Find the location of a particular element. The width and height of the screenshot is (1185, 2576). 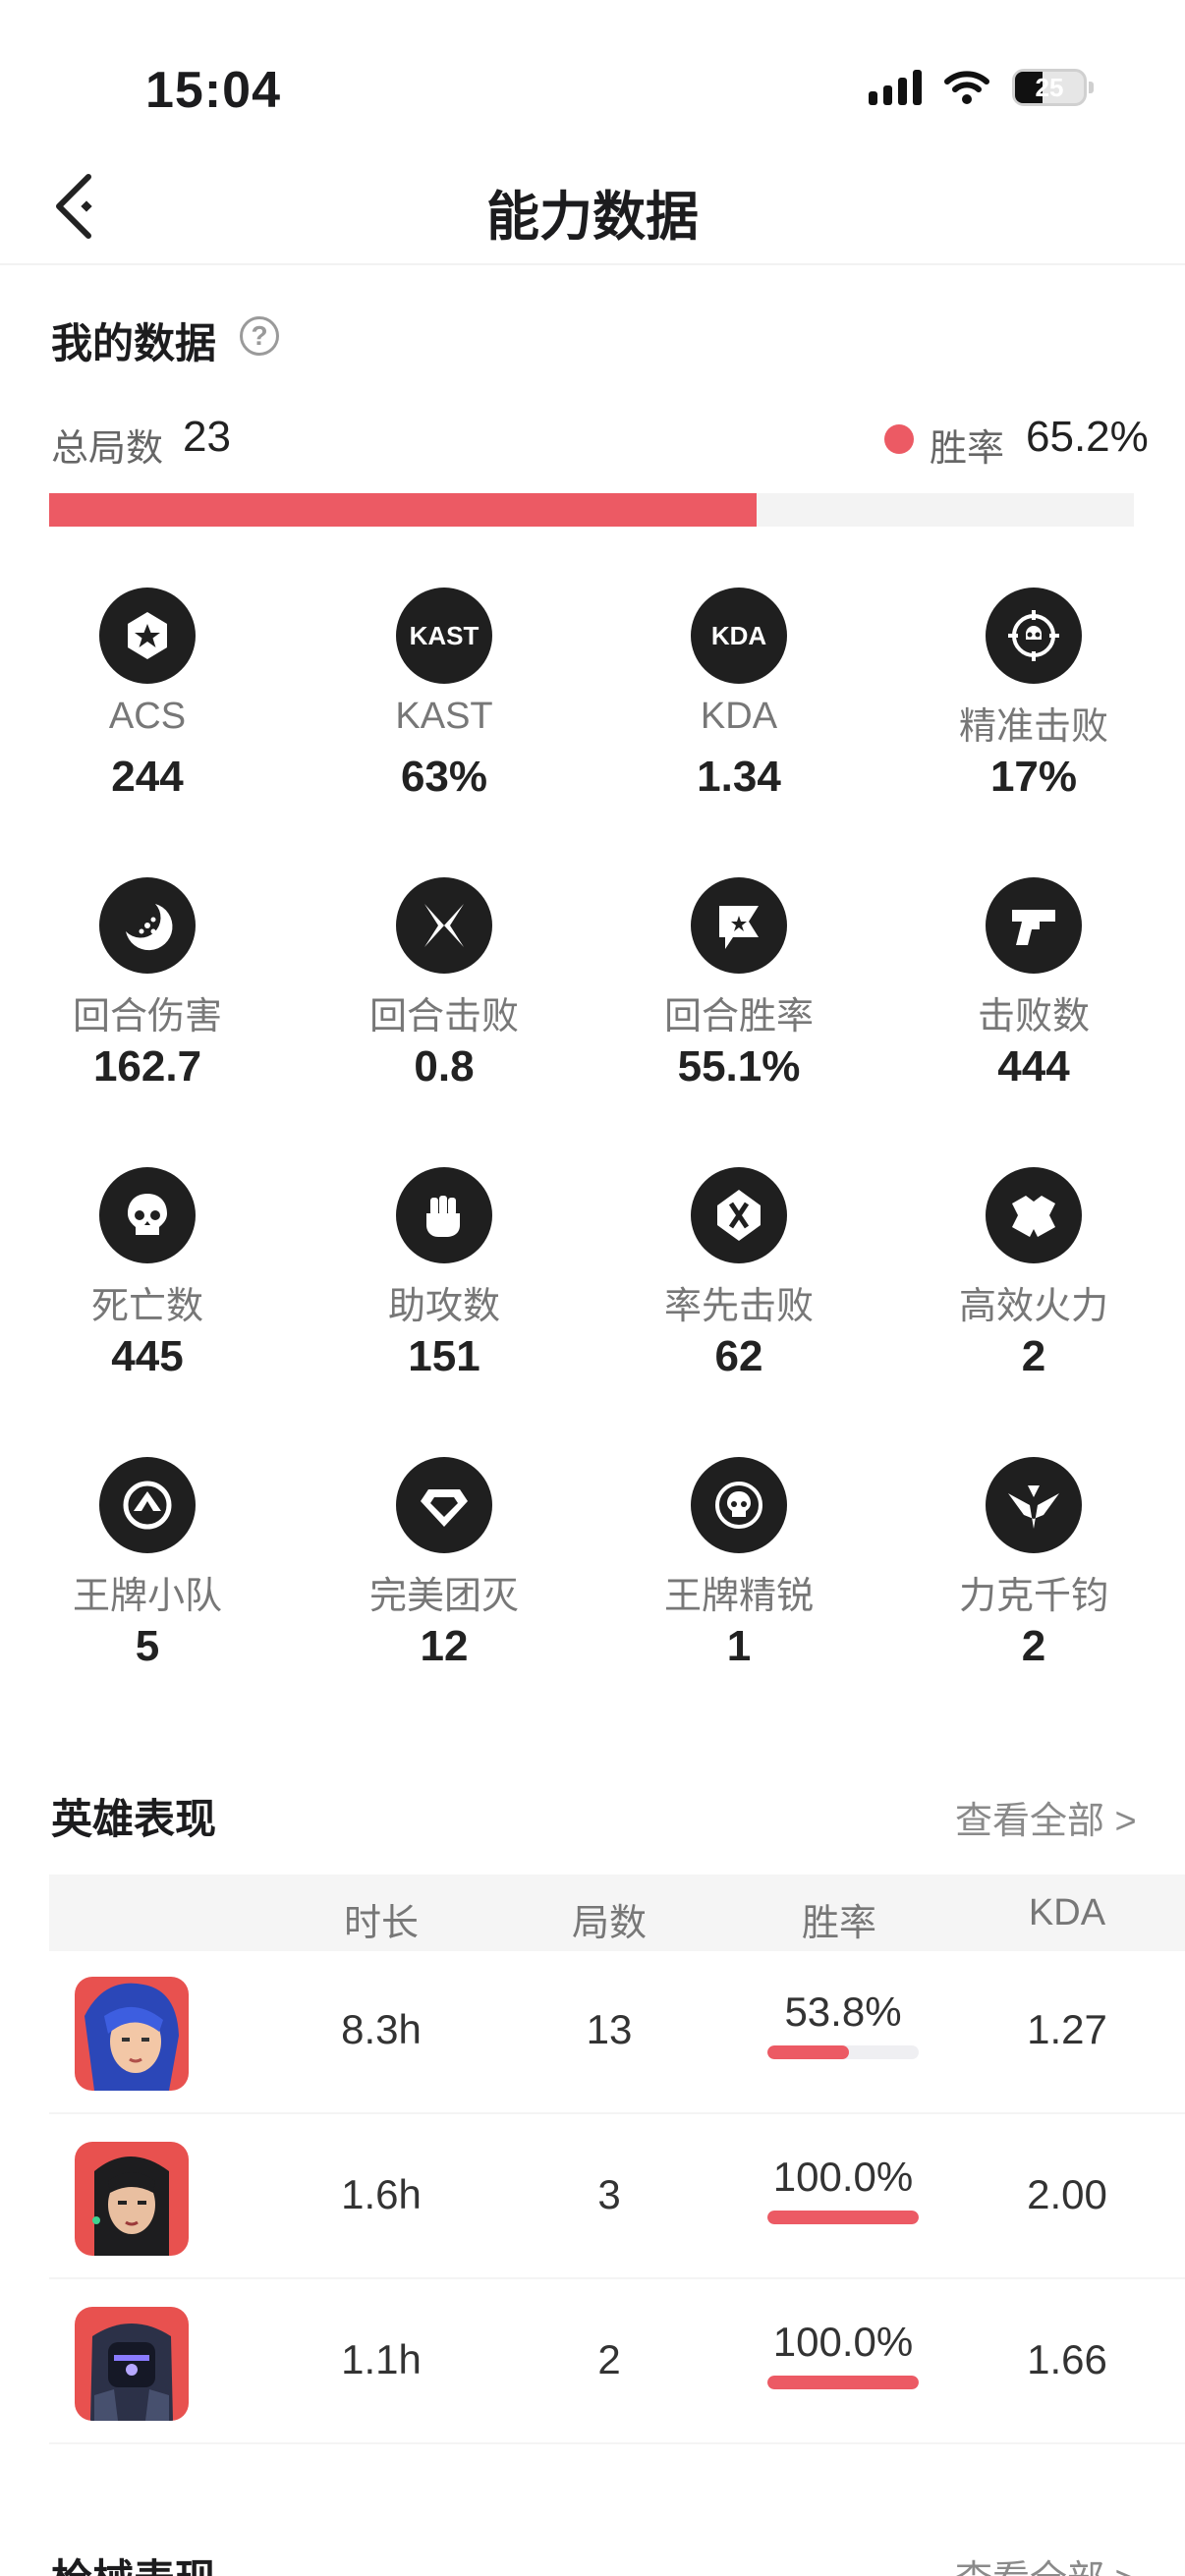

stat-label: 回合伤害 is located at coordinates (147, 1016).